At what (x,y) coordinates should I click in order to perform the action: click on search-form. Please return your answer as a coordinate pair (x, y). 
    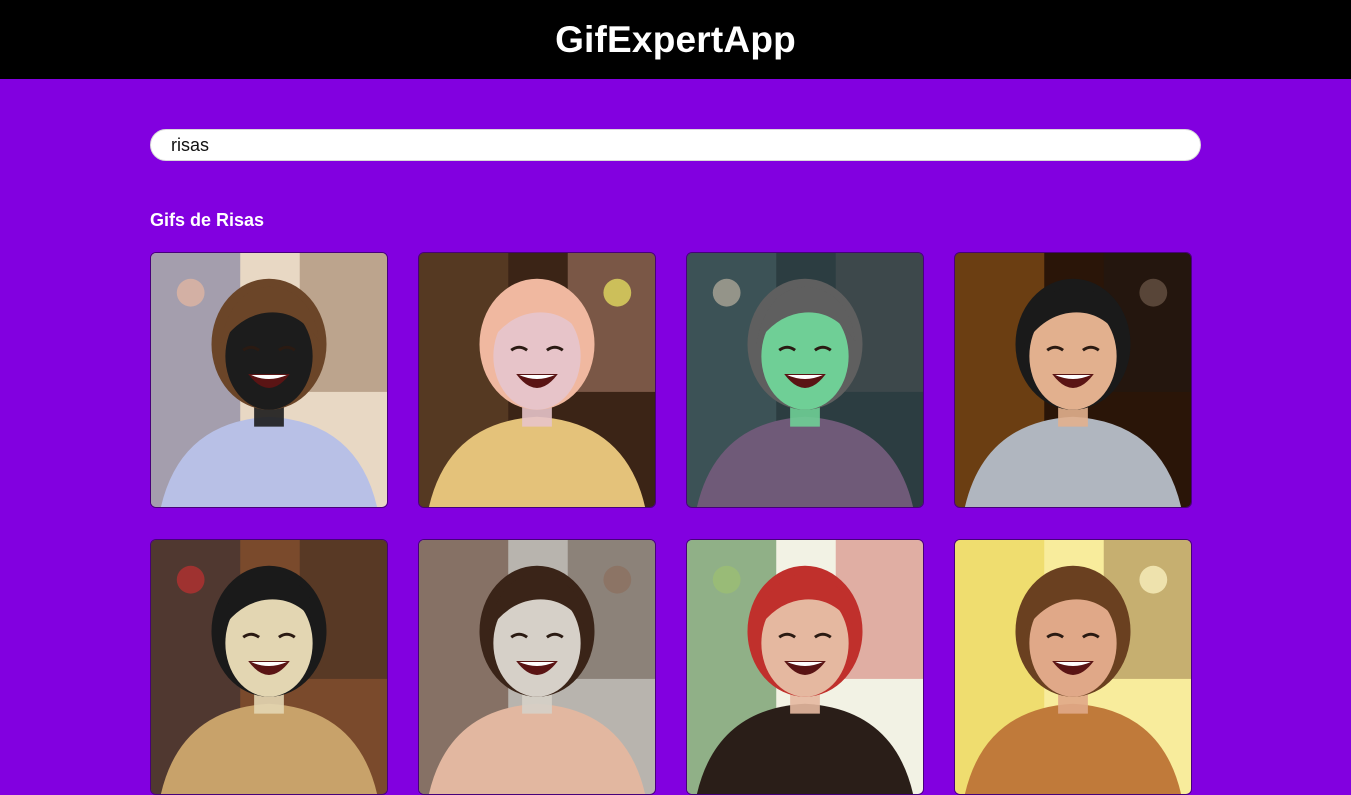
    Looking at the image, I should click on (675, 145).